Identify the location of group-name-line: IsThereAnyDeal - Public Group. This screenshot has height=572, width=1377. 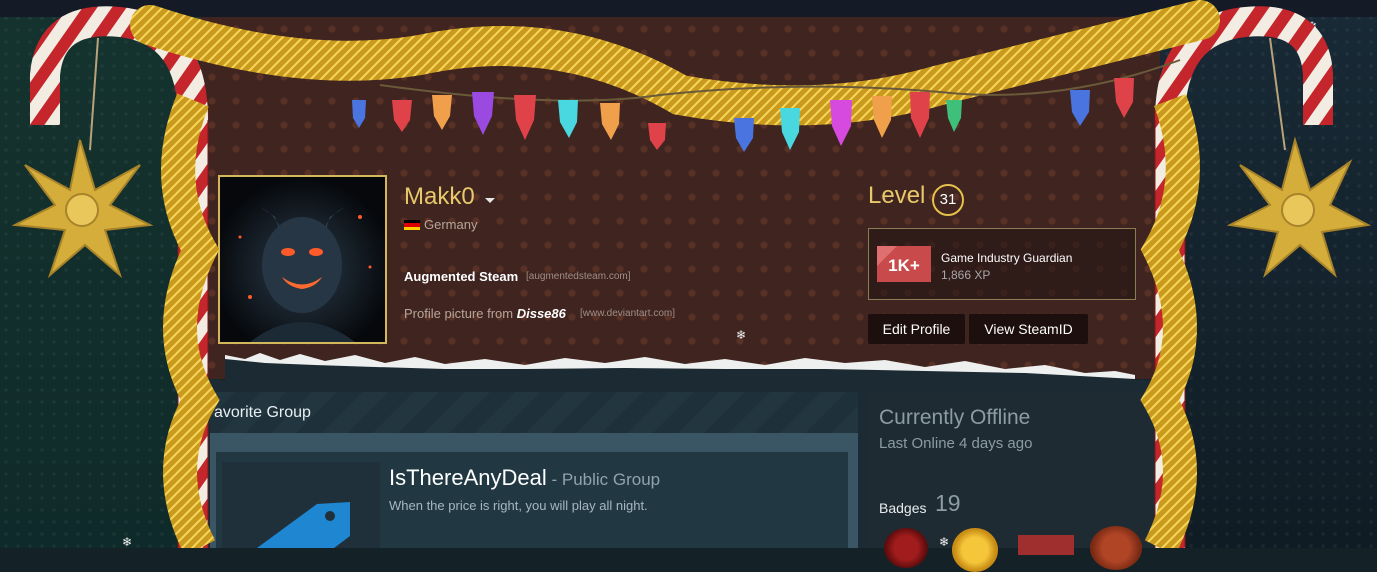
(524, 478).